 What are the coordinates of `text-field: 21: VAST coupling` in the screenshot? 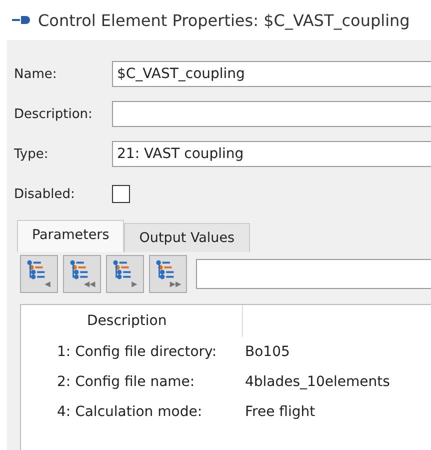 It's located at (271, 154).